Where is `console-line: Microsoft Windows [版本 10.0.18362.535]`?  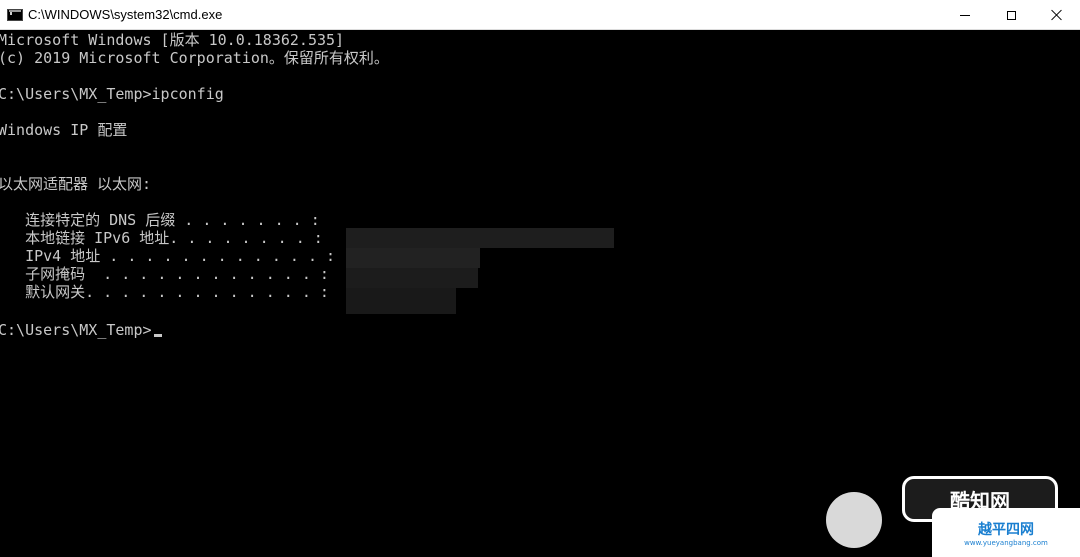
console-line: Microsoft Windows [版本 10.0.18362.535] is located at coordinates (172, 40).